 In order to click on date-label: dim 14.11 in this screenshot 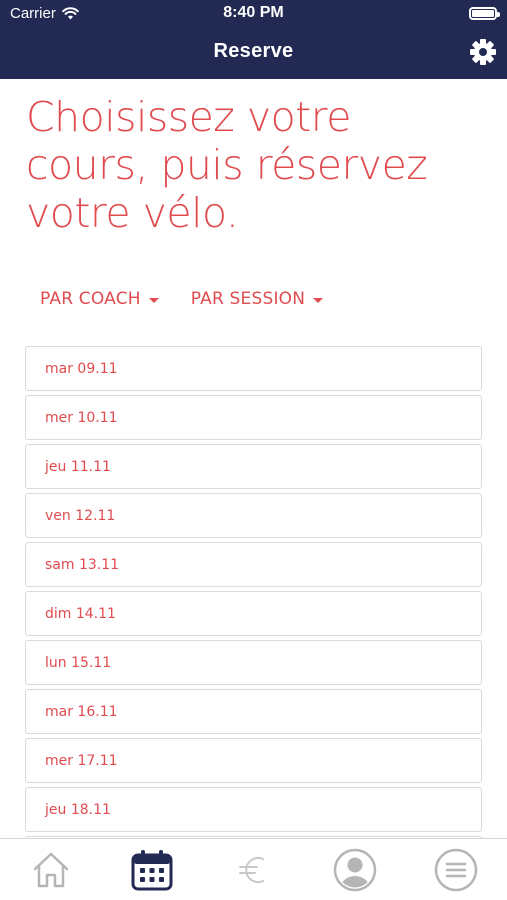, I will do `click(80, 613)`.